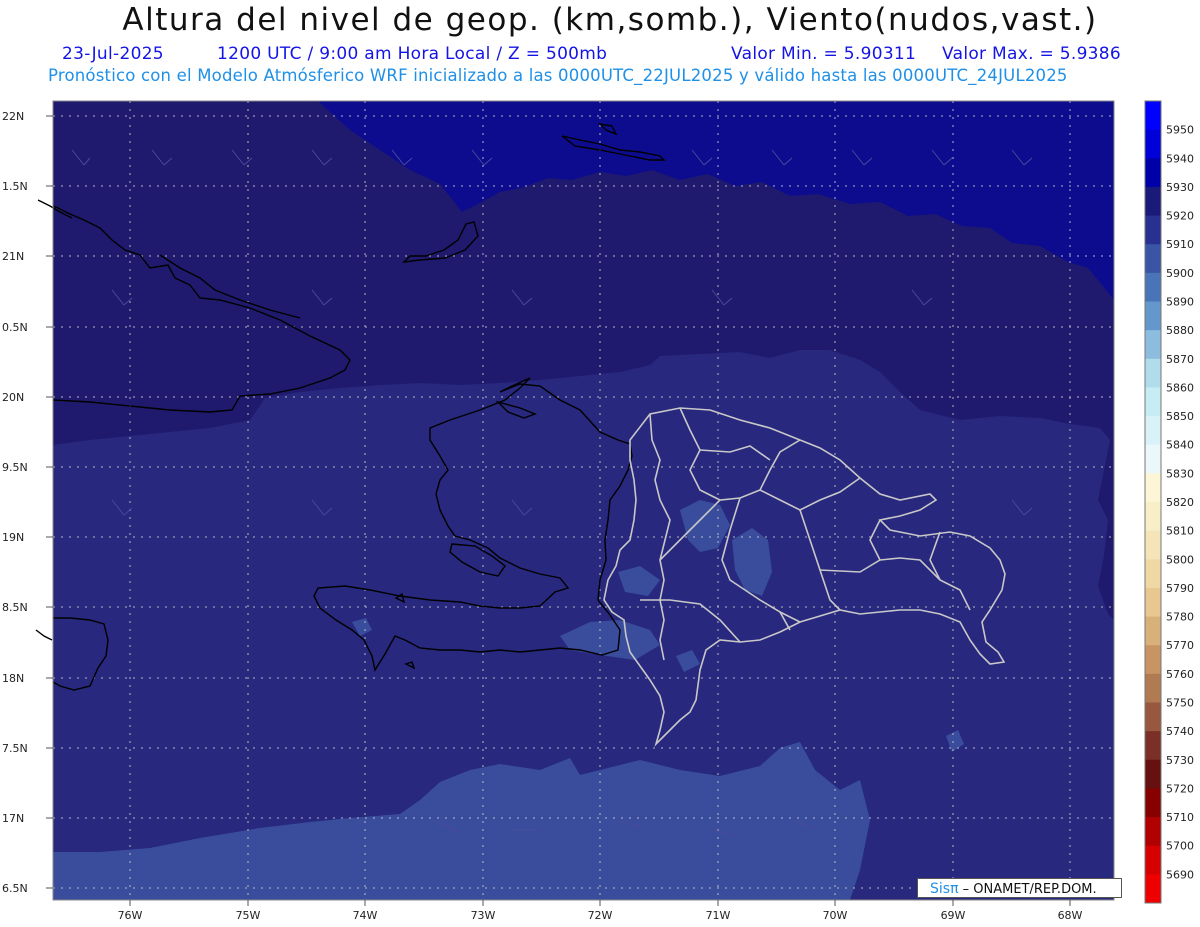 This screenshot has width=1200, height=927. I want to click on colorbar-level-label: 5770, so click(1180, 645).